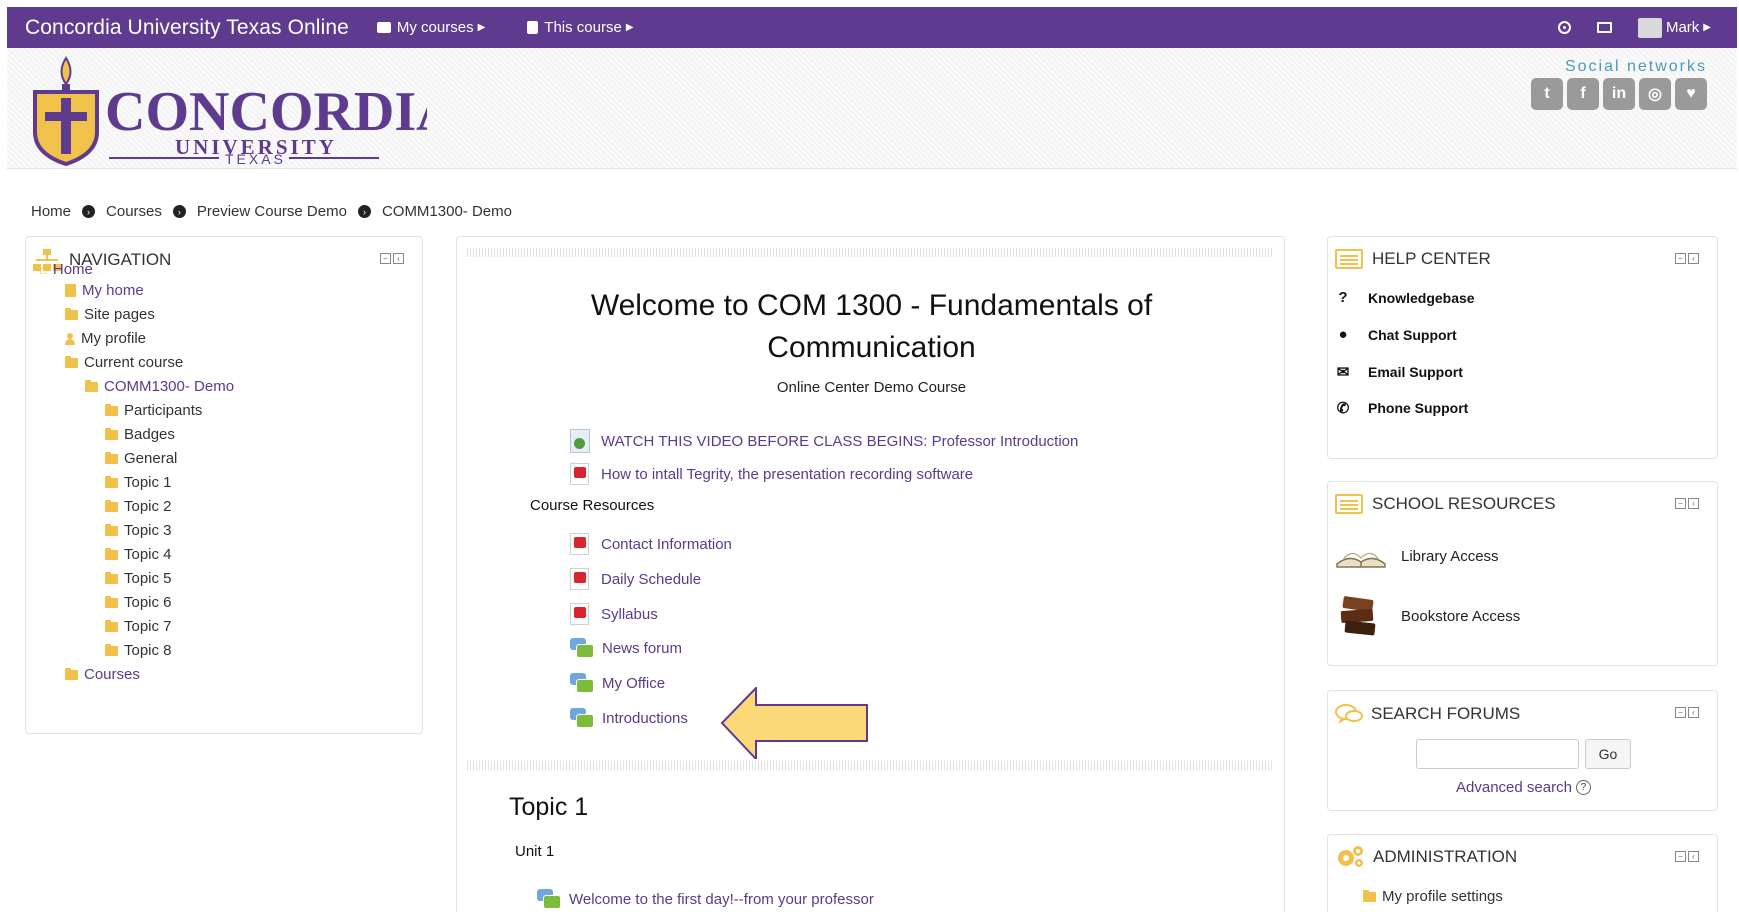 This screenshot has width=1739, height=912. I want to click on breadcrumb-home: Home, so click(51, 211).